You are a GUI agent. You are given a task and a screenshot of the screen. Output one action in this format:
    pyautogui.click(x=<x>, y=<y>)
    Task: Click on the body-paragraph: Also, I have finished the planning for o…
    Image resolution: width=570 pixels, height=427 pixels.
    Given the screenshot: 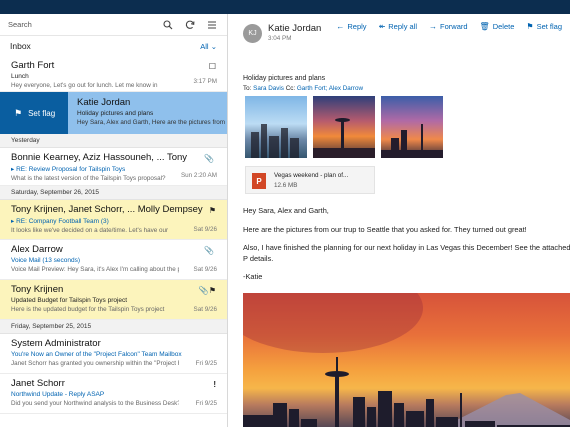 What is the action you would take?
    pyautogui.click(x=406, y=253)
    